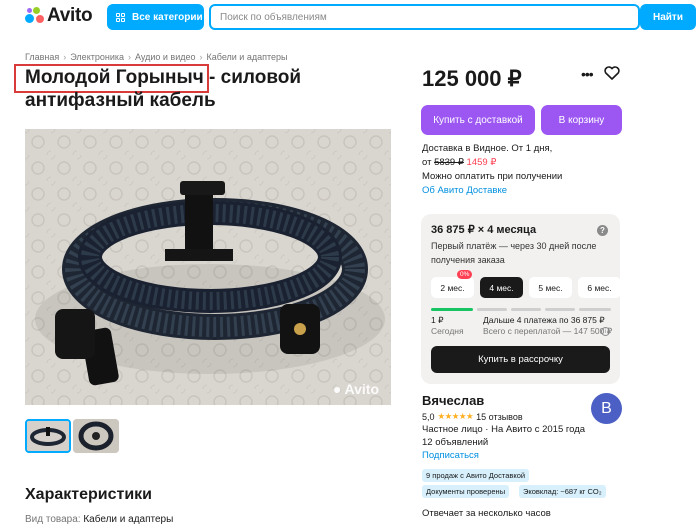 This screenshot has height=529, width=700. I want to click on month-label: 6 мес., so click(599, 287).